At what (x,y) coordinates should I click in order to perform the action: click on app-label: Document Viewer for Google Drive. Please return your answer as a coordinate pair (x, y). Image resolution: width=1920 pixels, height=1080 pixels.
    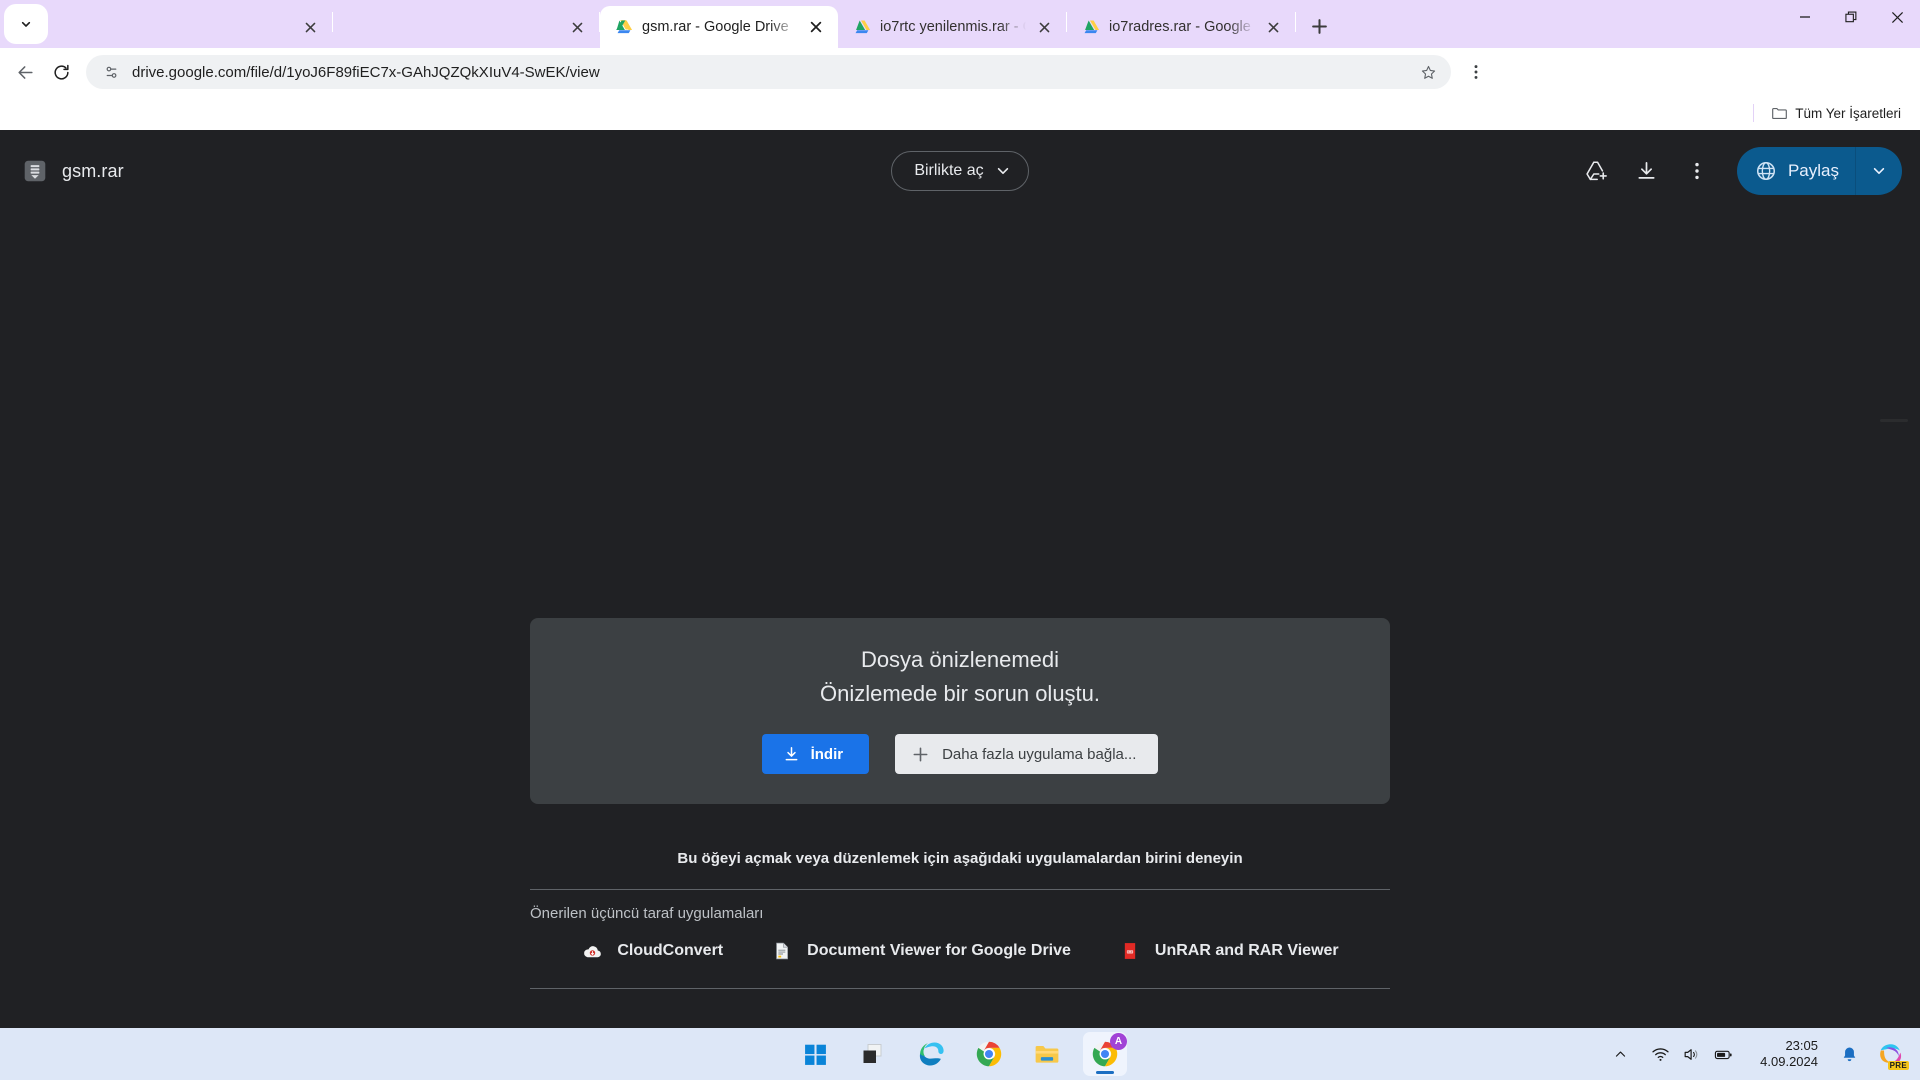
    Looking at the image, I should click on (939, 950).